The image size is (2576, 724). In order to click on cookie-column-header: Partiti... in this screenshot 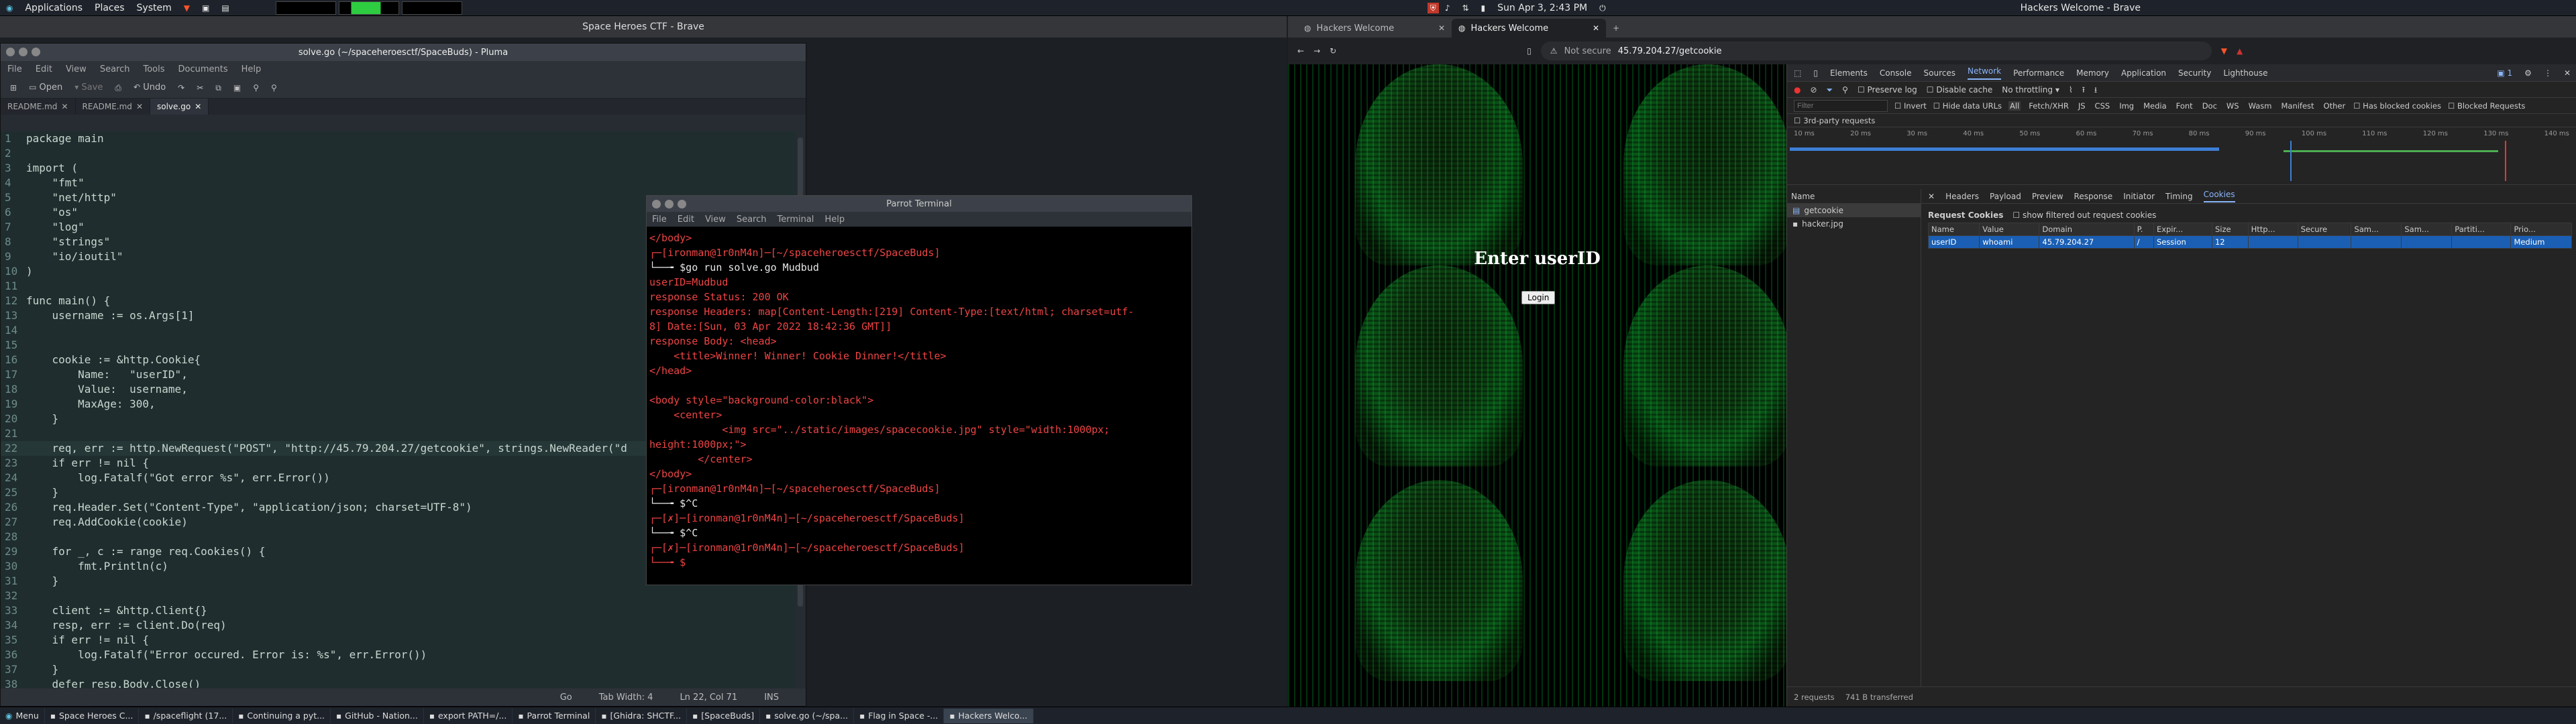, I will do `click(2481, 229)`.